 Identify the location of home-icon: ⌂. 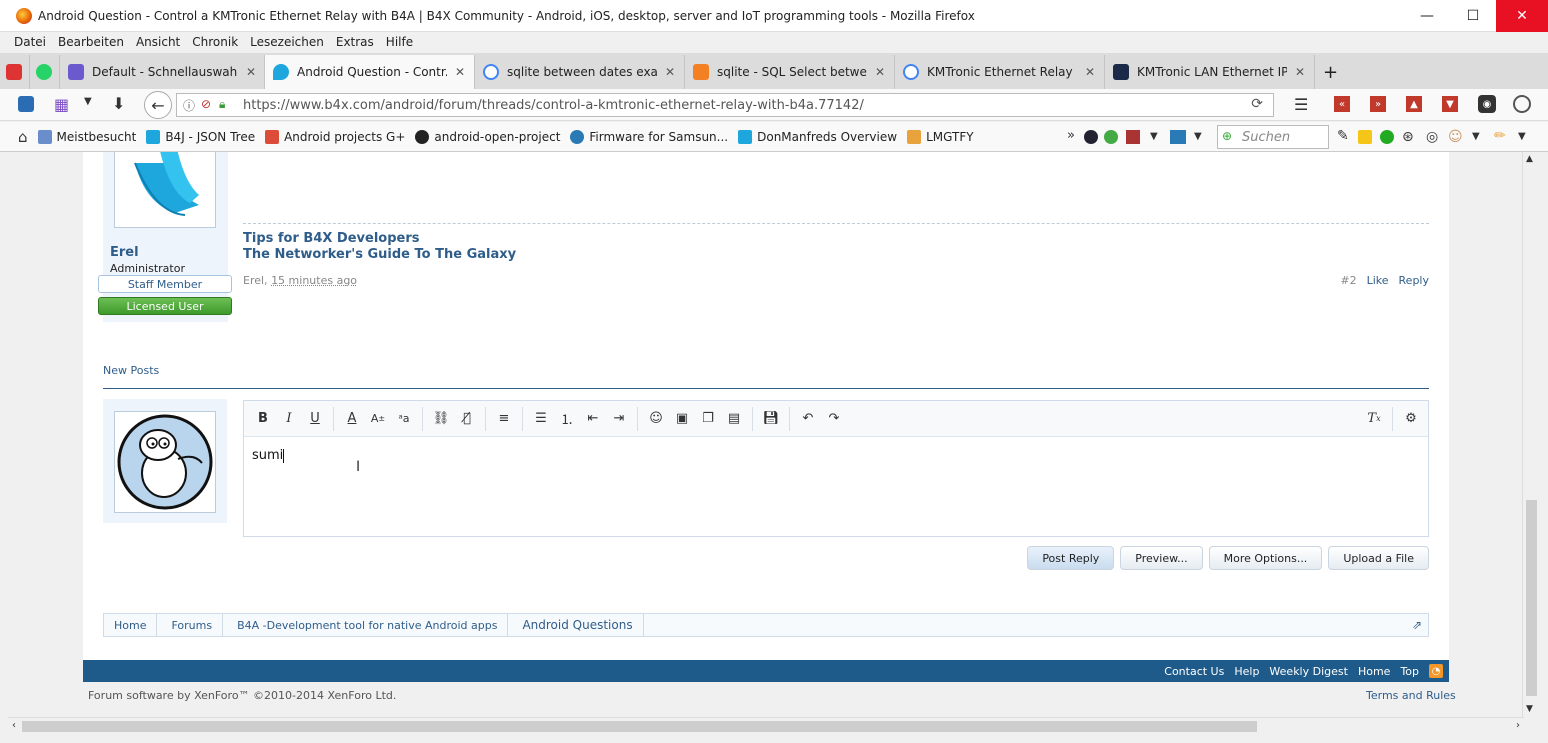
(23, 137).